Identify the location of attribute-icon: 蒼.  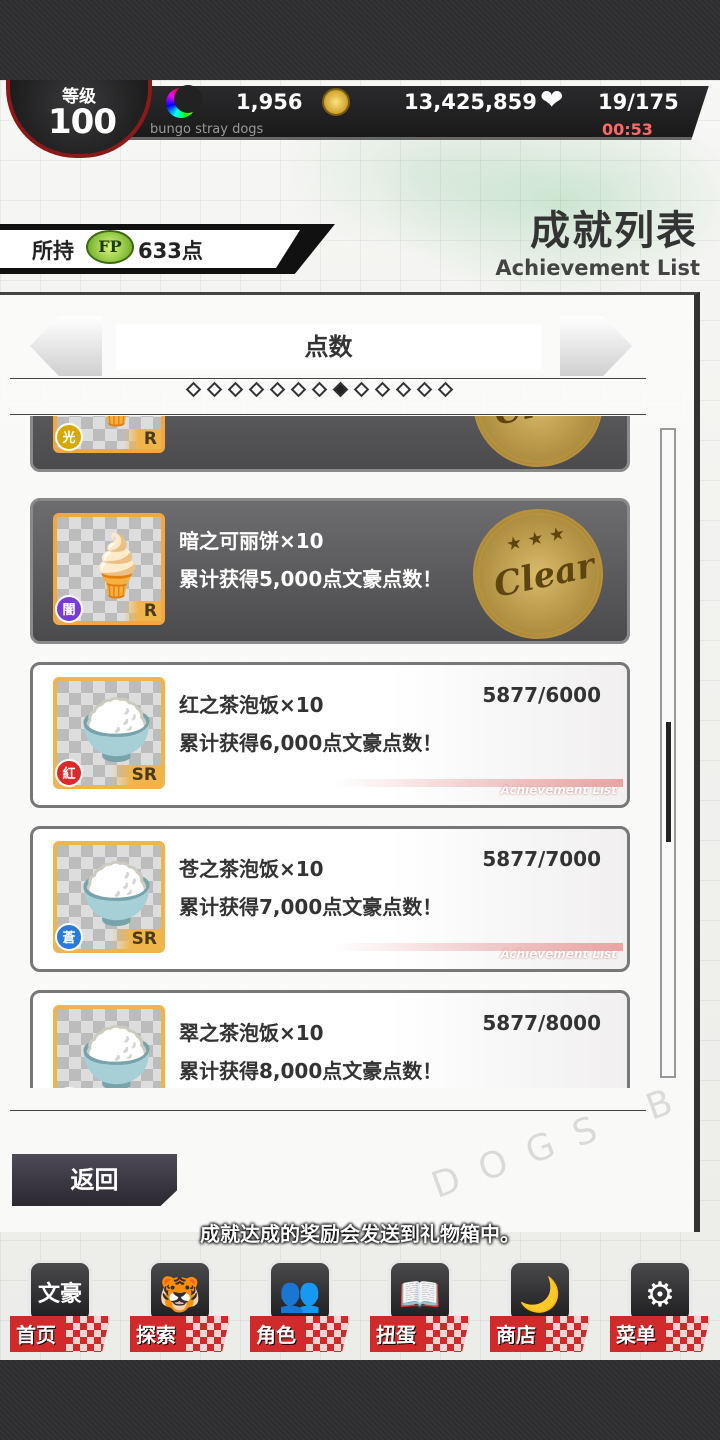
(69, 937).